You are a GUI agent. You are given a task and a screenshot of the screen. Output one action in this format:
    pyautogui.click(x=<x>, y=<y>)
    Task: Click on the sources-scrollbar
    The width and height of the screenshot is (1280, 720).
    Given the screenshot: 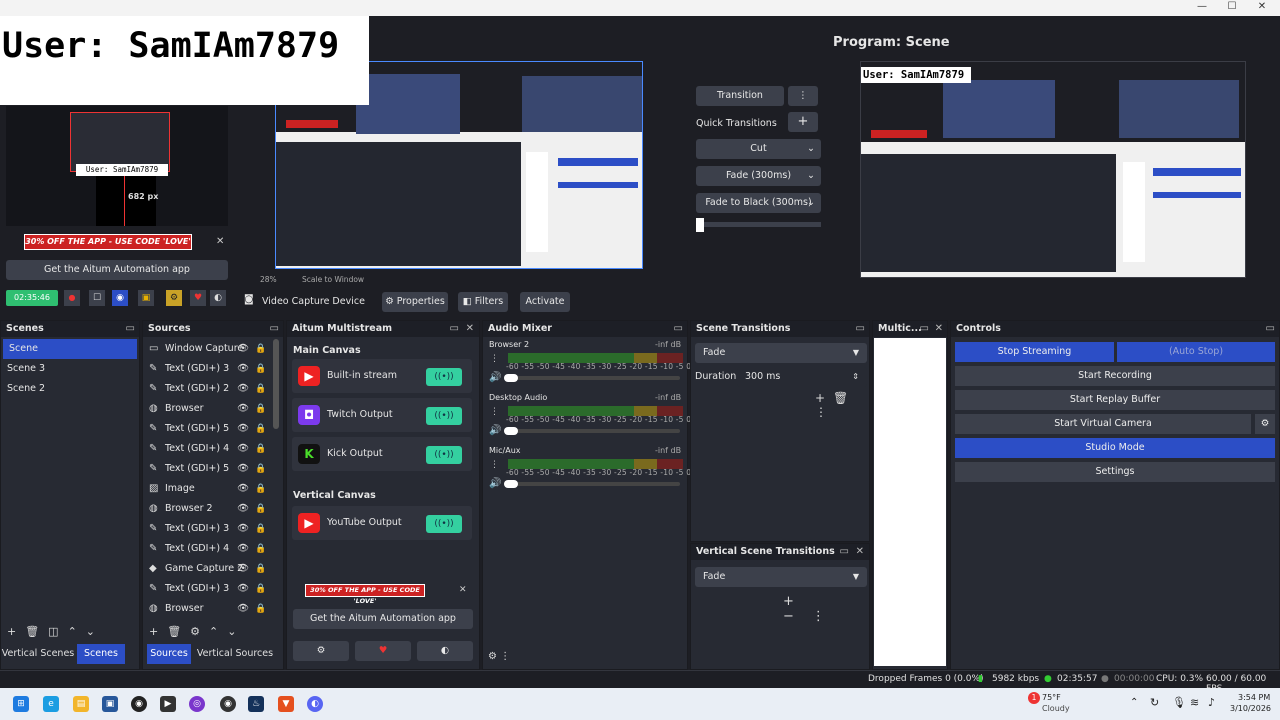 What is the action you would take?
    pyautogui.click(x=276, y=384)
    